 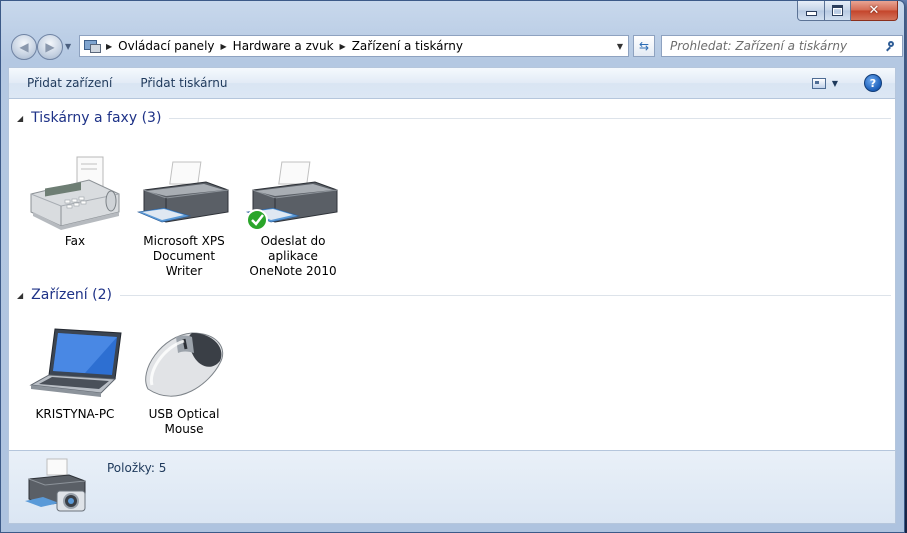 I want to click on refresh-button: ⇆, so click(x=644, y=46).